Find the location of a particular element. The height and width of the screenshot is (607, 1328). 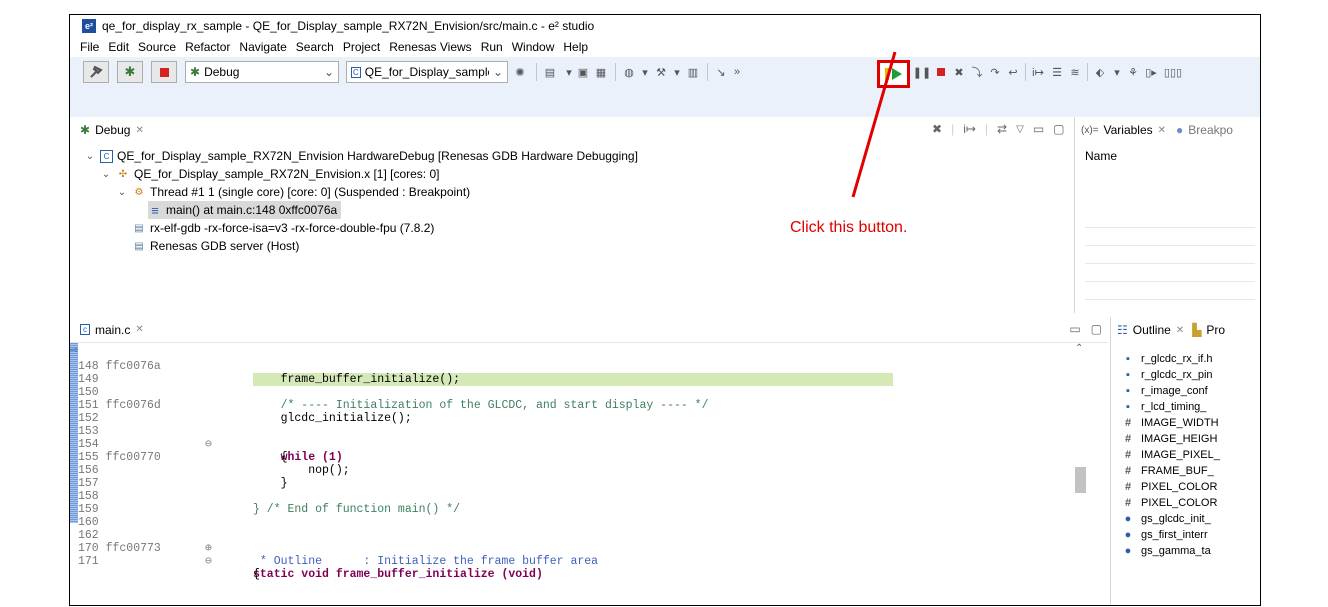

column-header-name: Name is located at coordinates (1101, 156).